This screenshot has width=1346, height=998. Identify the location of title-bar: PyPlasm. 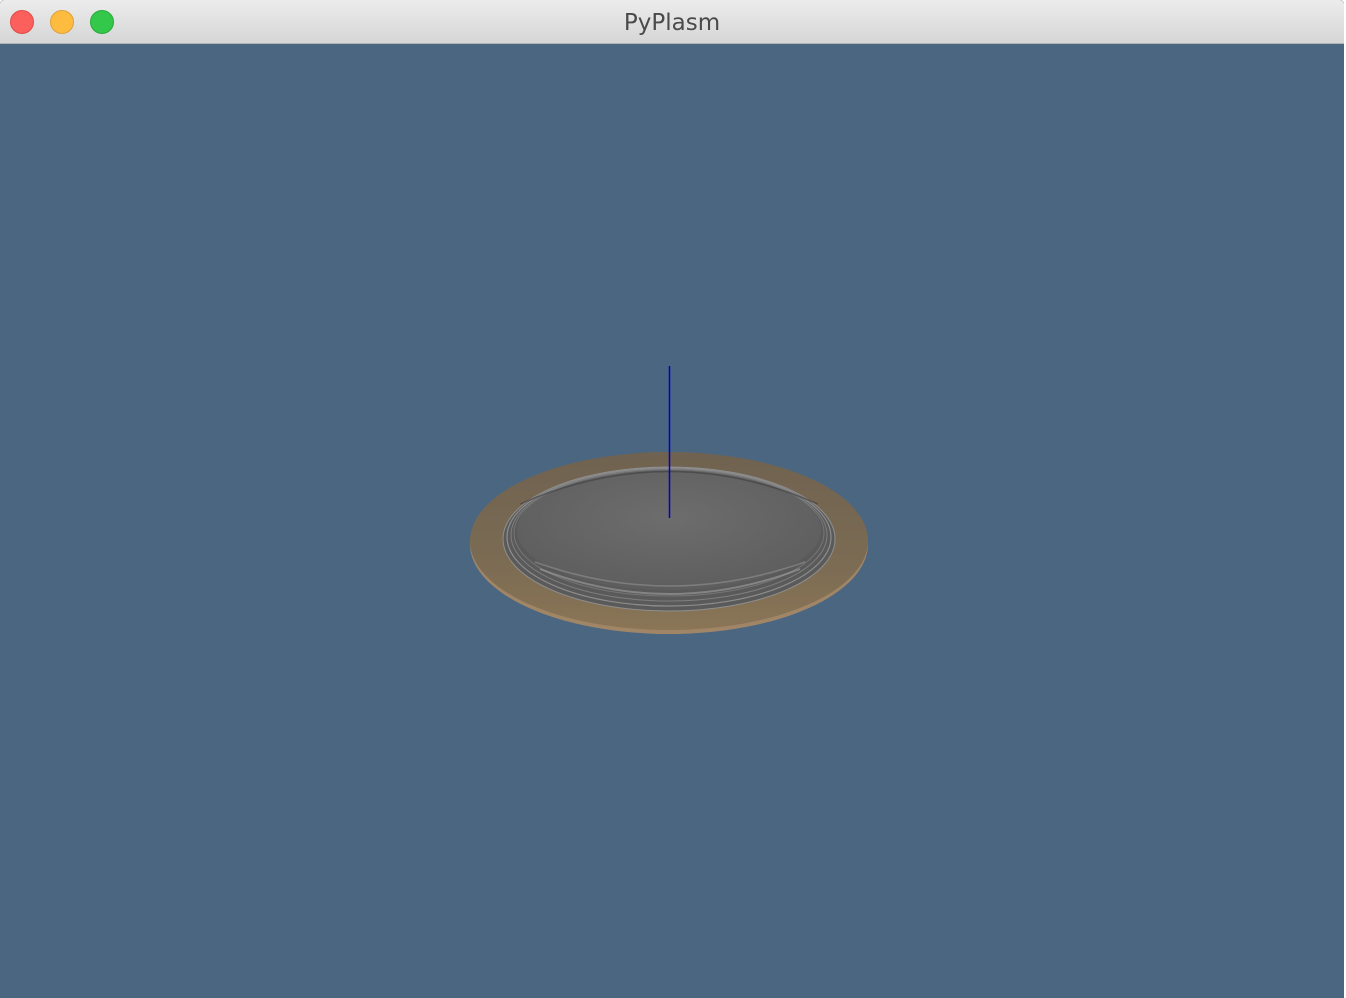
(672, 22).